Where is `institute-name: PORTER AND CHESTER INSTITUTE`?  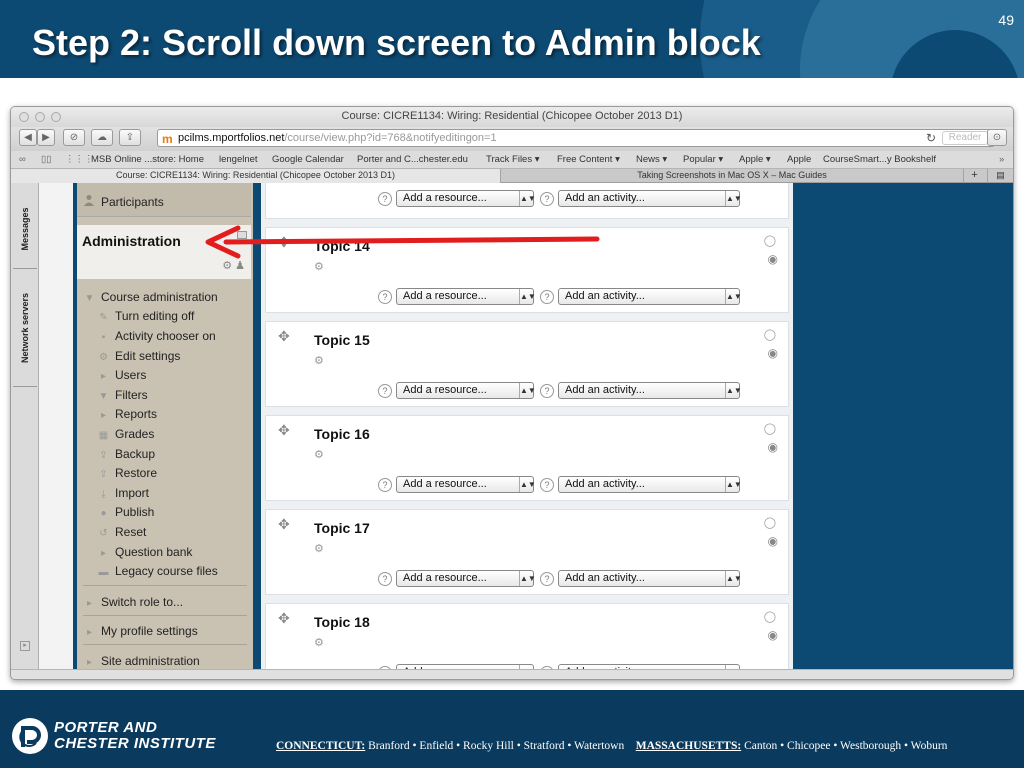 institute-name: PORTER AND CHESTER INSTITUTE is located at coordinates (135, 736).